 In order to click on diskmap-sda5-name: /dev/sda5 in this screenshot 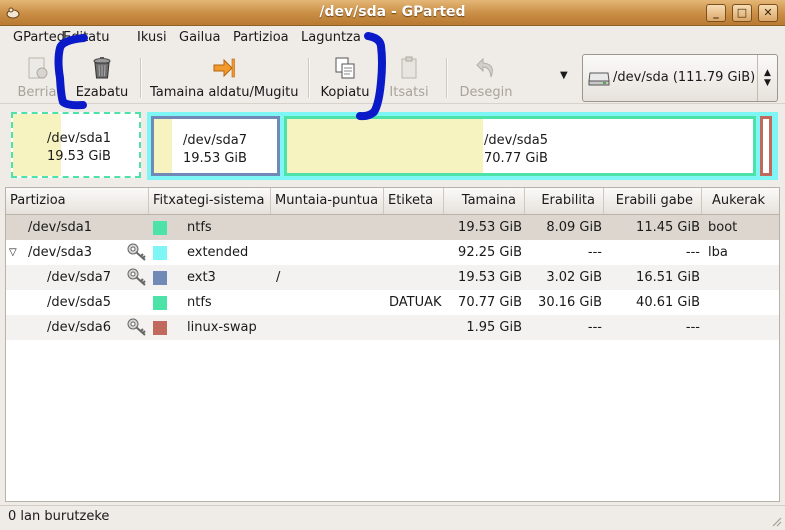, I will do `click(516, 140)`.